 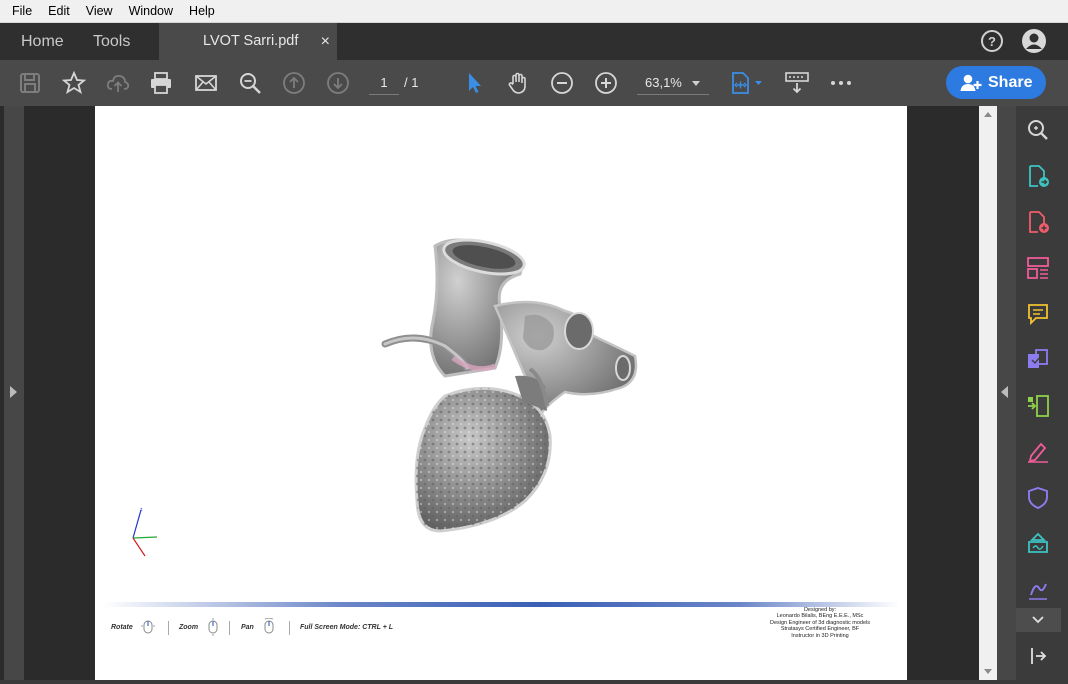 I want to click on close-tab-button: ×, so click(x=325, y=41).